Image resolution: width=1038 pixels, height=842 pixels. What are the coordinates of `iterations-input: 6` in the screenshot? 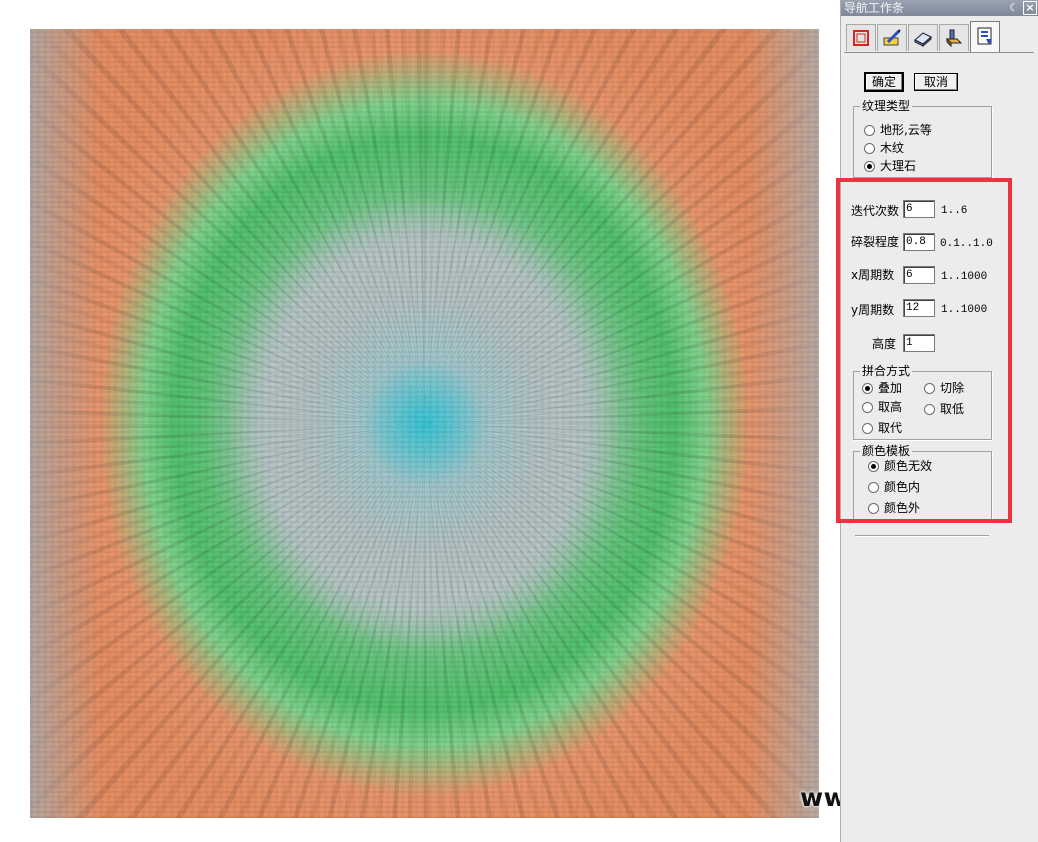 It's located at (919, 209).